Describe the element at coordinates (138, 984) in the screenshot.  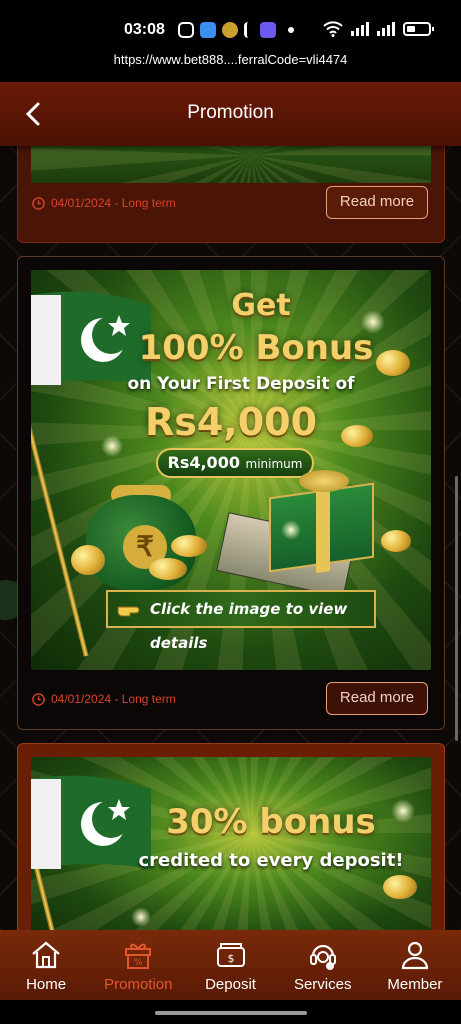
I see `nav-promotion-label: Promotion` at that location.